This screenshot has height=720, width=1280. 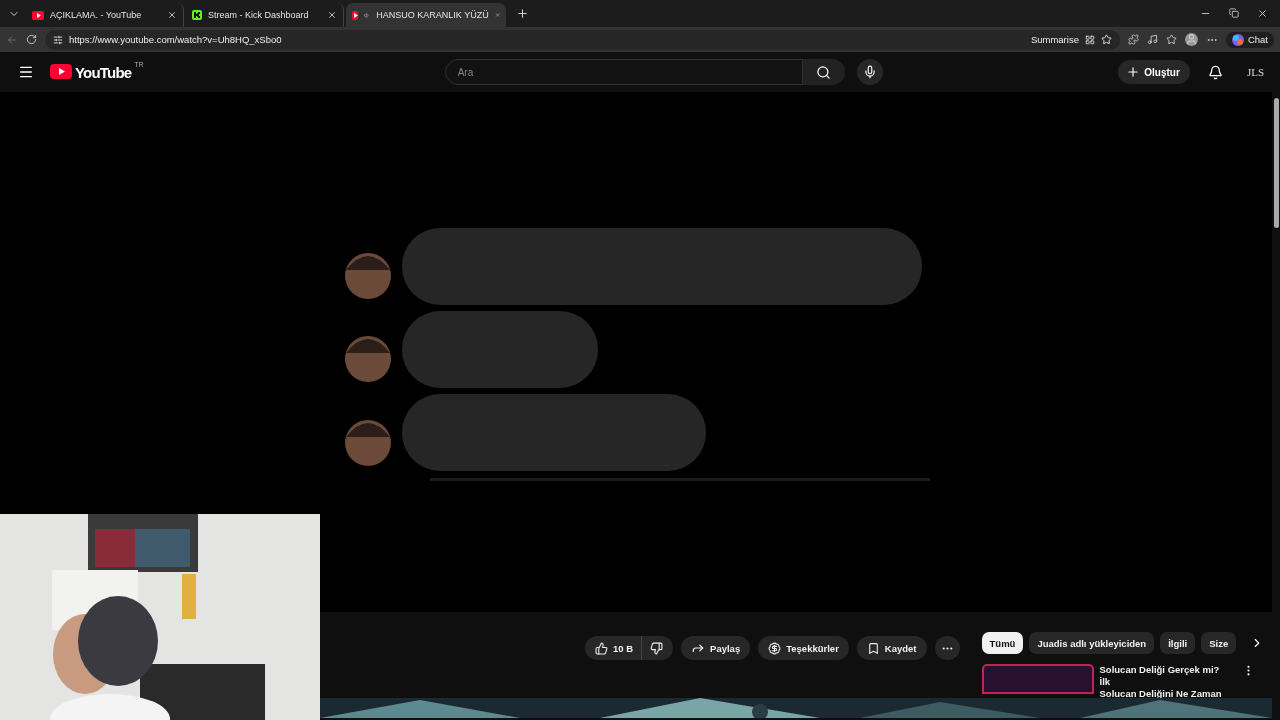 What do you see at coordinates (176, 39) in the screenshot?
I see `url-text: https://www.youtube.com/watch?v=Uh8HQ_xSbo0` at bounding box center [176, 39].